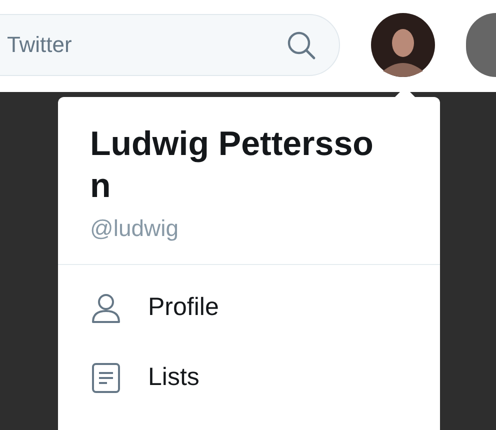 Image resolution: width=496 pixels, height=430 pixels. Describe the element at coordinates (232, 165) in the screenshot. I see `user-name: Ludwig Pettersson` at that location.